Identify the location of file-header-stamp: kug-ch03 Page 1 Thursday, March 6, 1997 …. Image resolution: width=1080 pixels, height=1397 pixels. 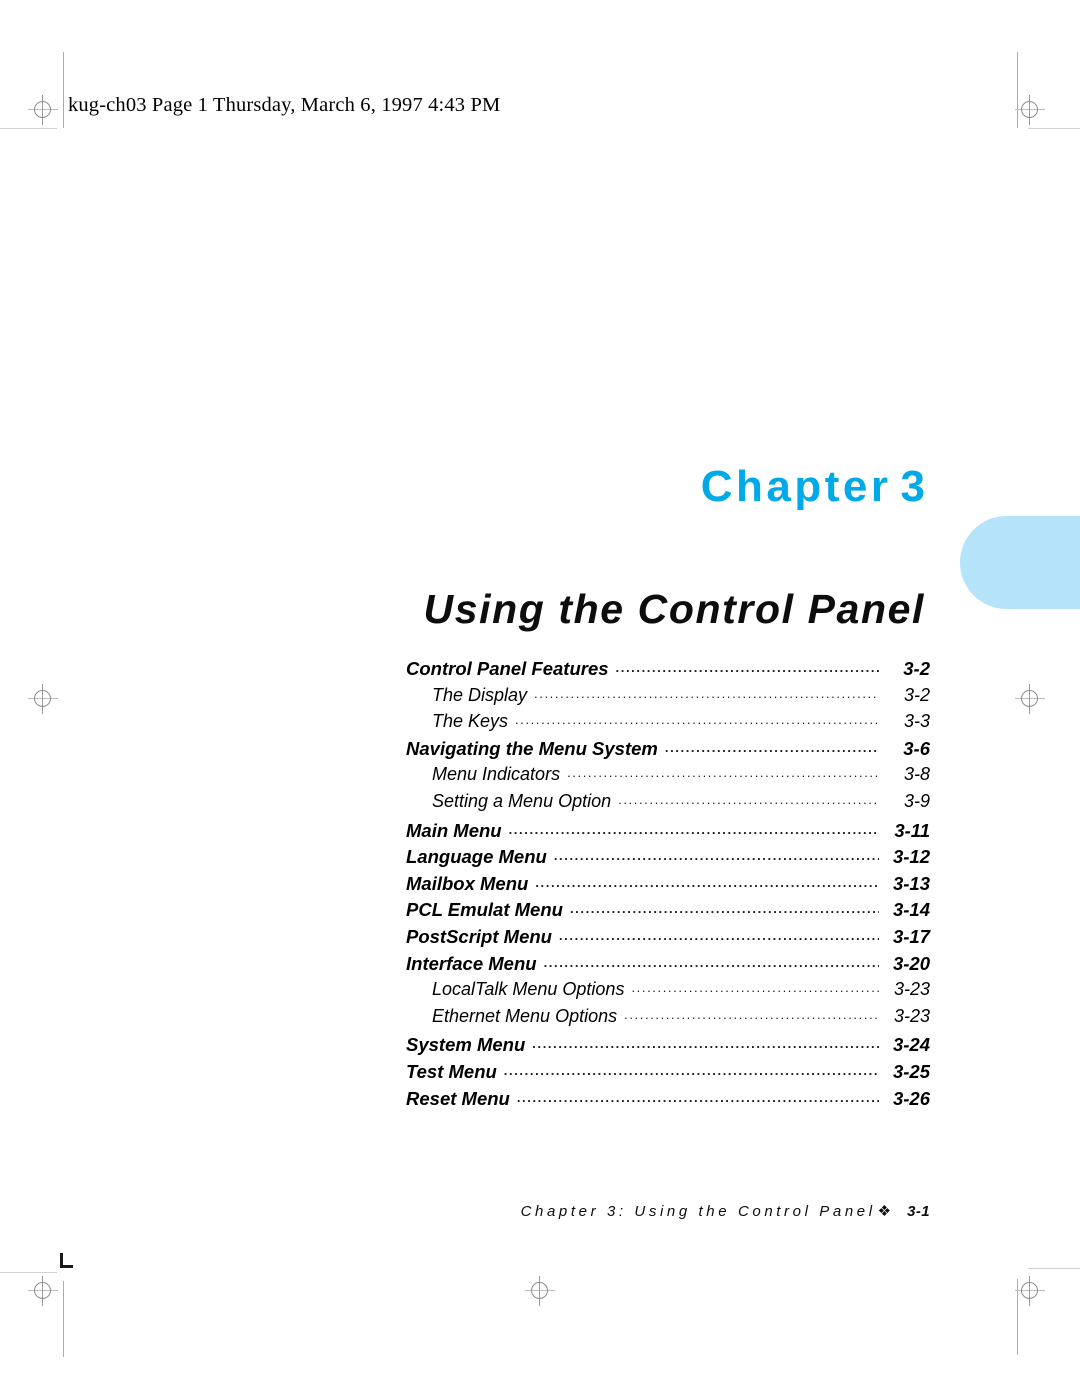
(284, 105).